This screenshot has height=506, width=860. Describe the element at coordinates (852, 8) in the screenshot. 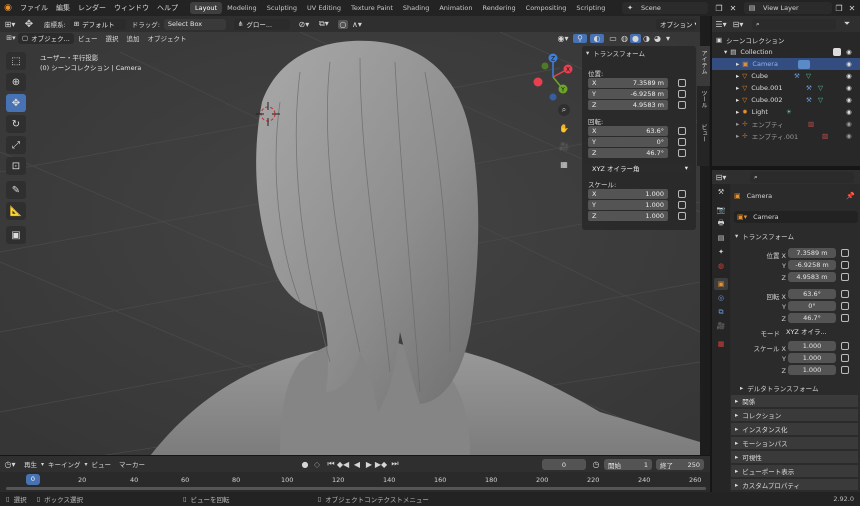

I see `delete-view-layer-icon: ✕` at that location.